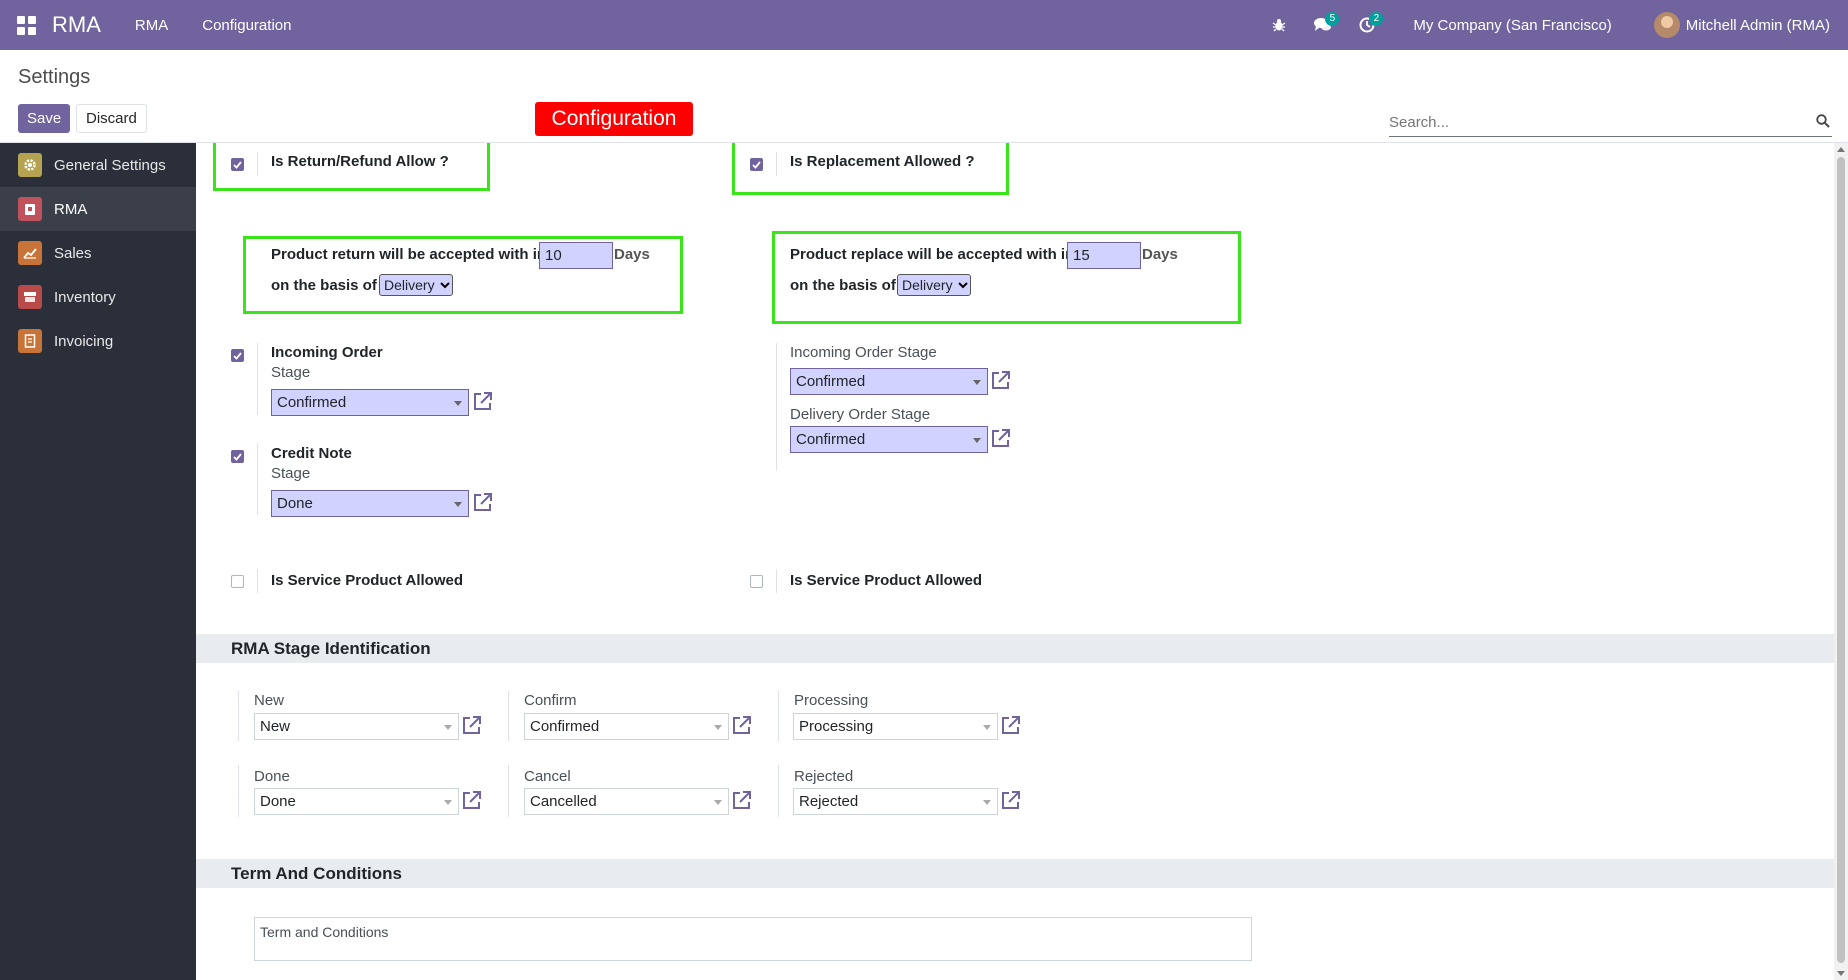  Describe the element at coordinates (269, 700) in the screenshot. I see `stage-new-label: New` at that location.